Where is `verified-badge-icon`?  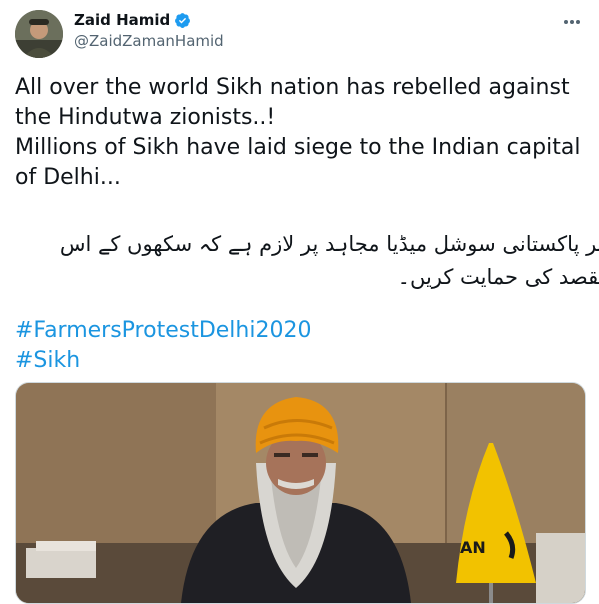 verified-badge-icon is located at coordinates (182, 20).